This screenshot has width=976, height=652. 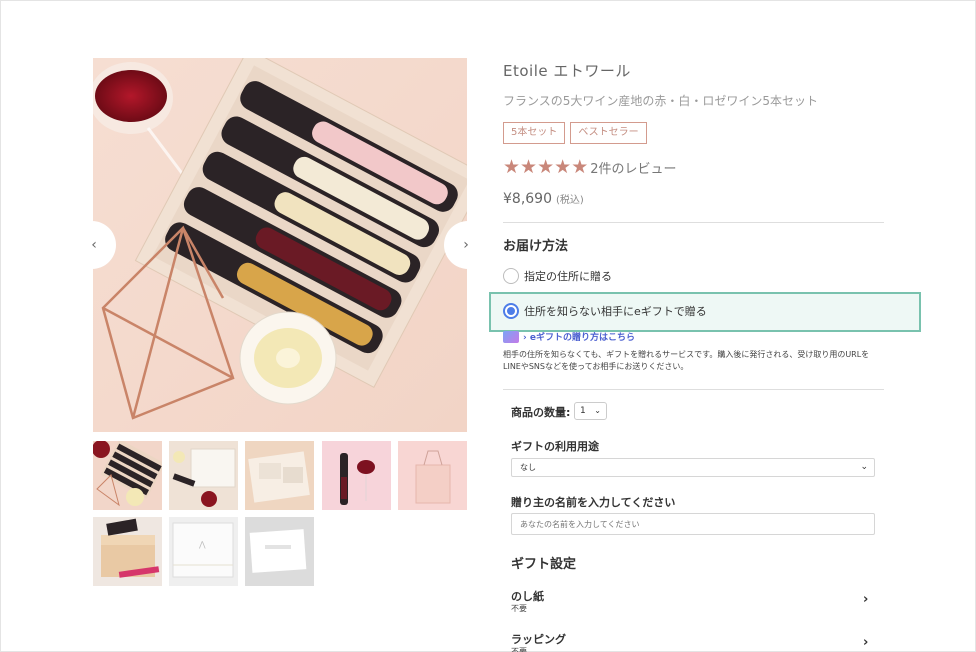 I want to click on delivery-option-address: 指定の住所に贈る, so click(x=557, y=276).